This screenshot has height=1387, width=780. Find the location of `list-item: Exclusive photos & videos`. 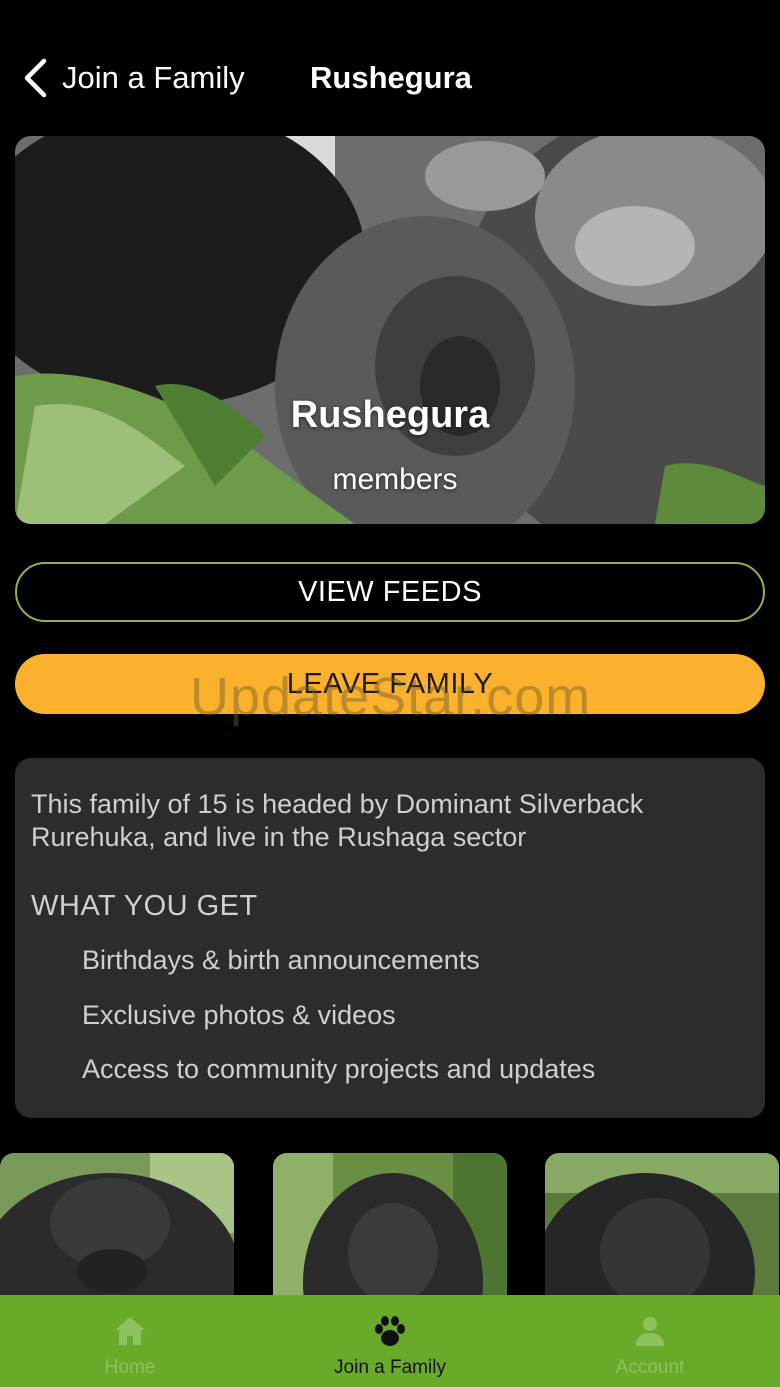

list-item: Exclusive photos & videos is located at coordinates (239, 1014).